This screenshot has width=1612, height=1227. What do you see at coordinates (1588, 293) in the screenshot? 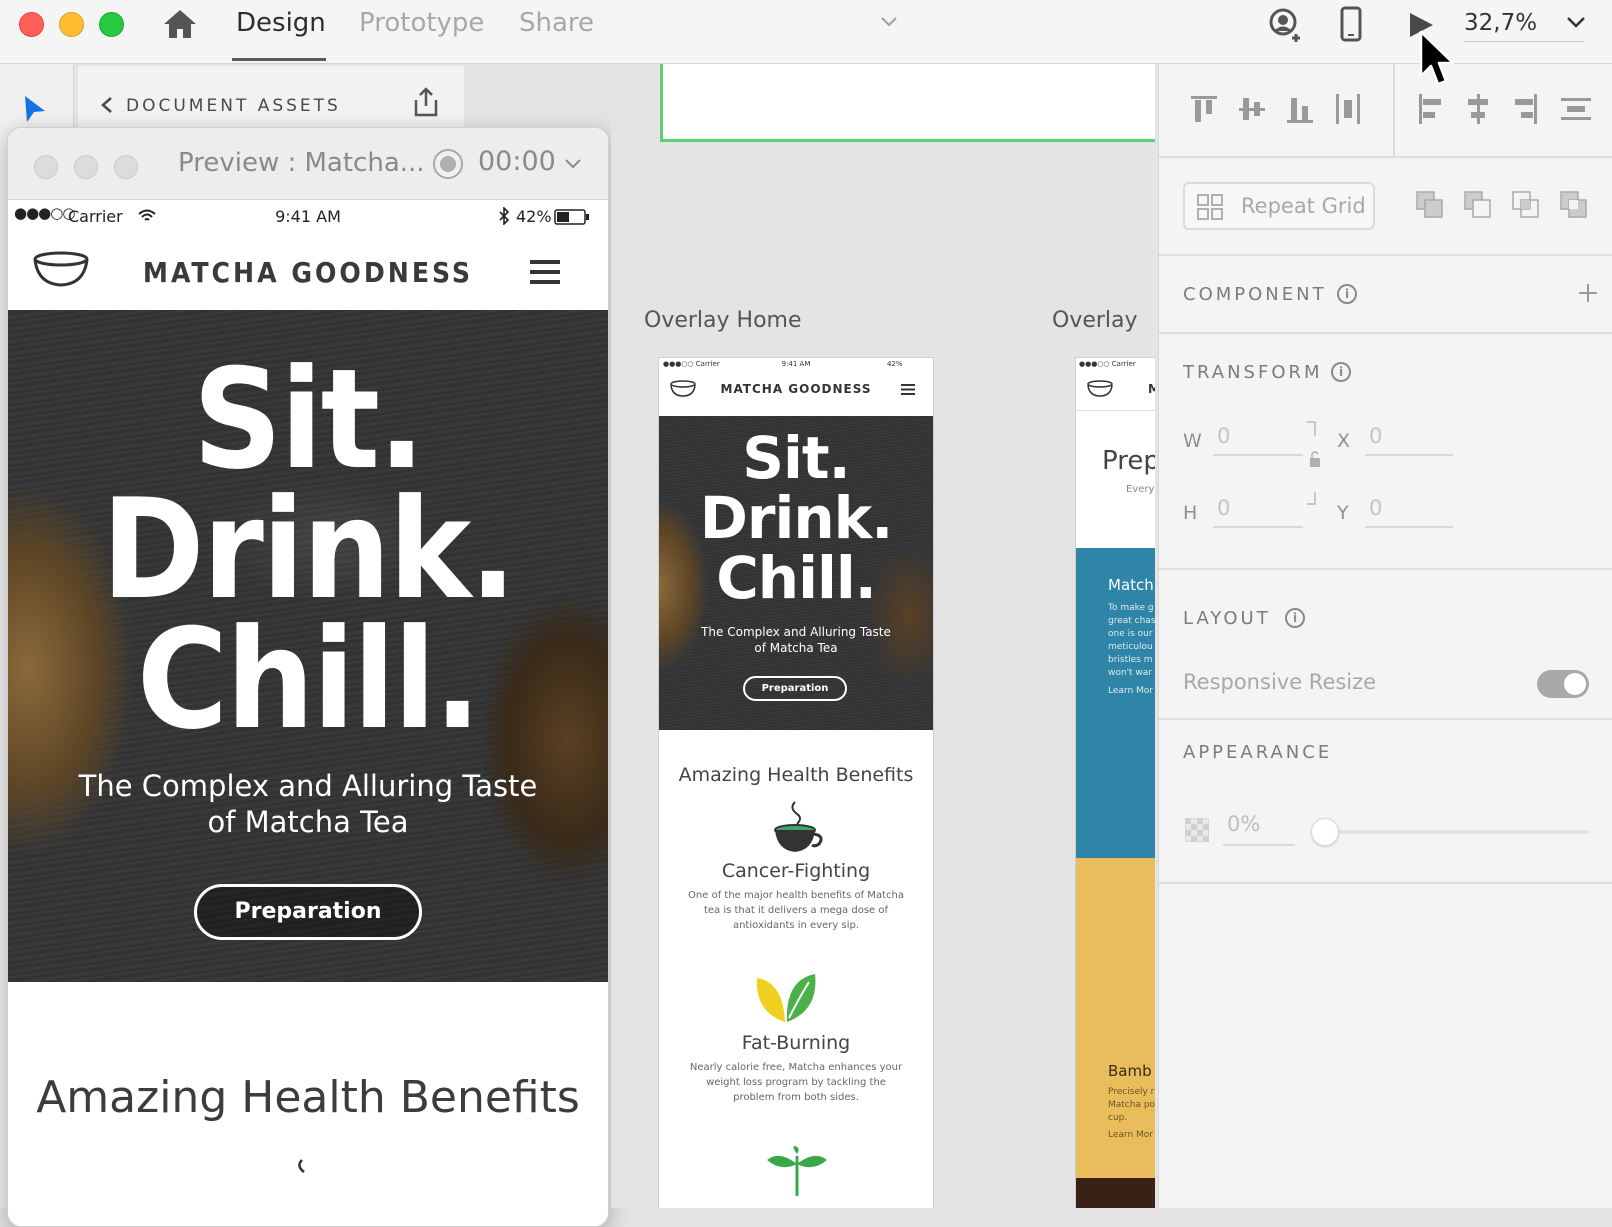
I see `add-component-icon` at bounding box center [1588, 293].